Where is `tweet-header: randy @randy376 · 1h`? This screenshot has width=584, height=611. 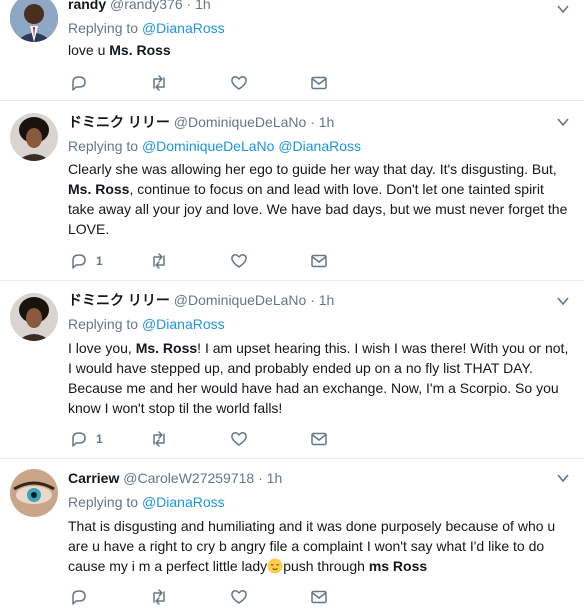
tweet-header: randy @randy376 · 1h is located at coordinates (139, 6).